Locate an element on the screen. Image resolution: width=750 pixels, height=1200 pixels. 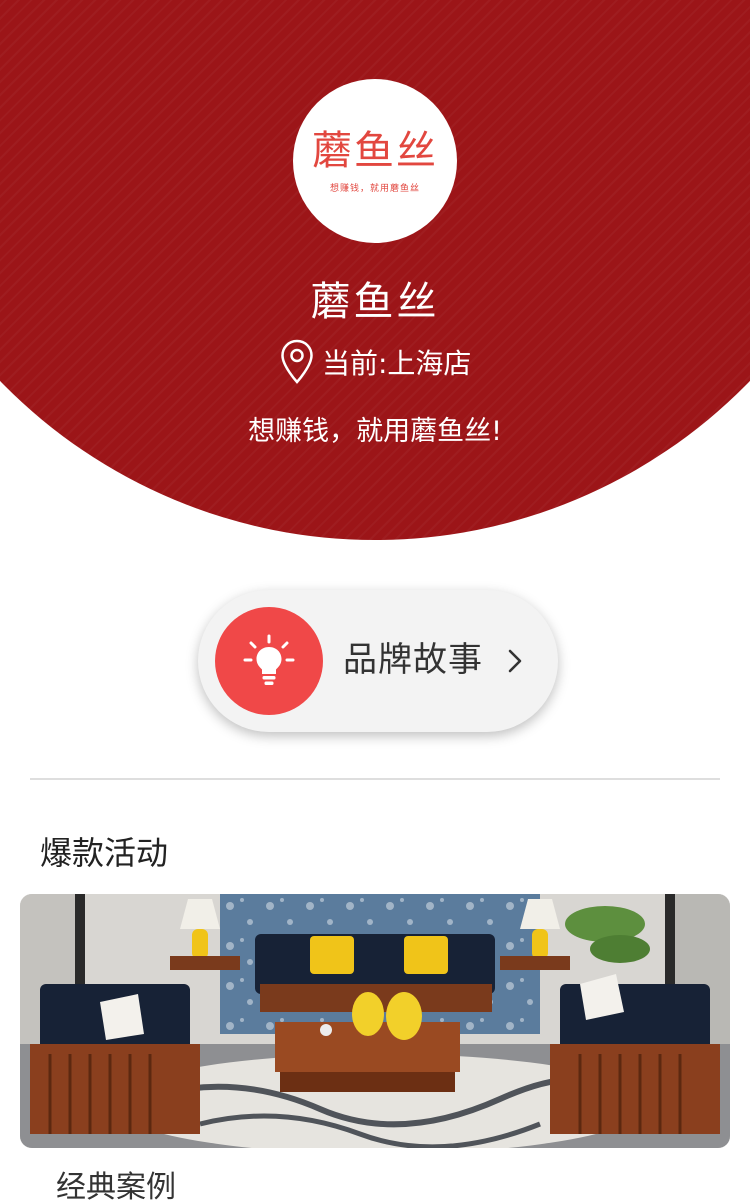
logo-text: 蘑鱼丝 is located at coordinates (375, 150).